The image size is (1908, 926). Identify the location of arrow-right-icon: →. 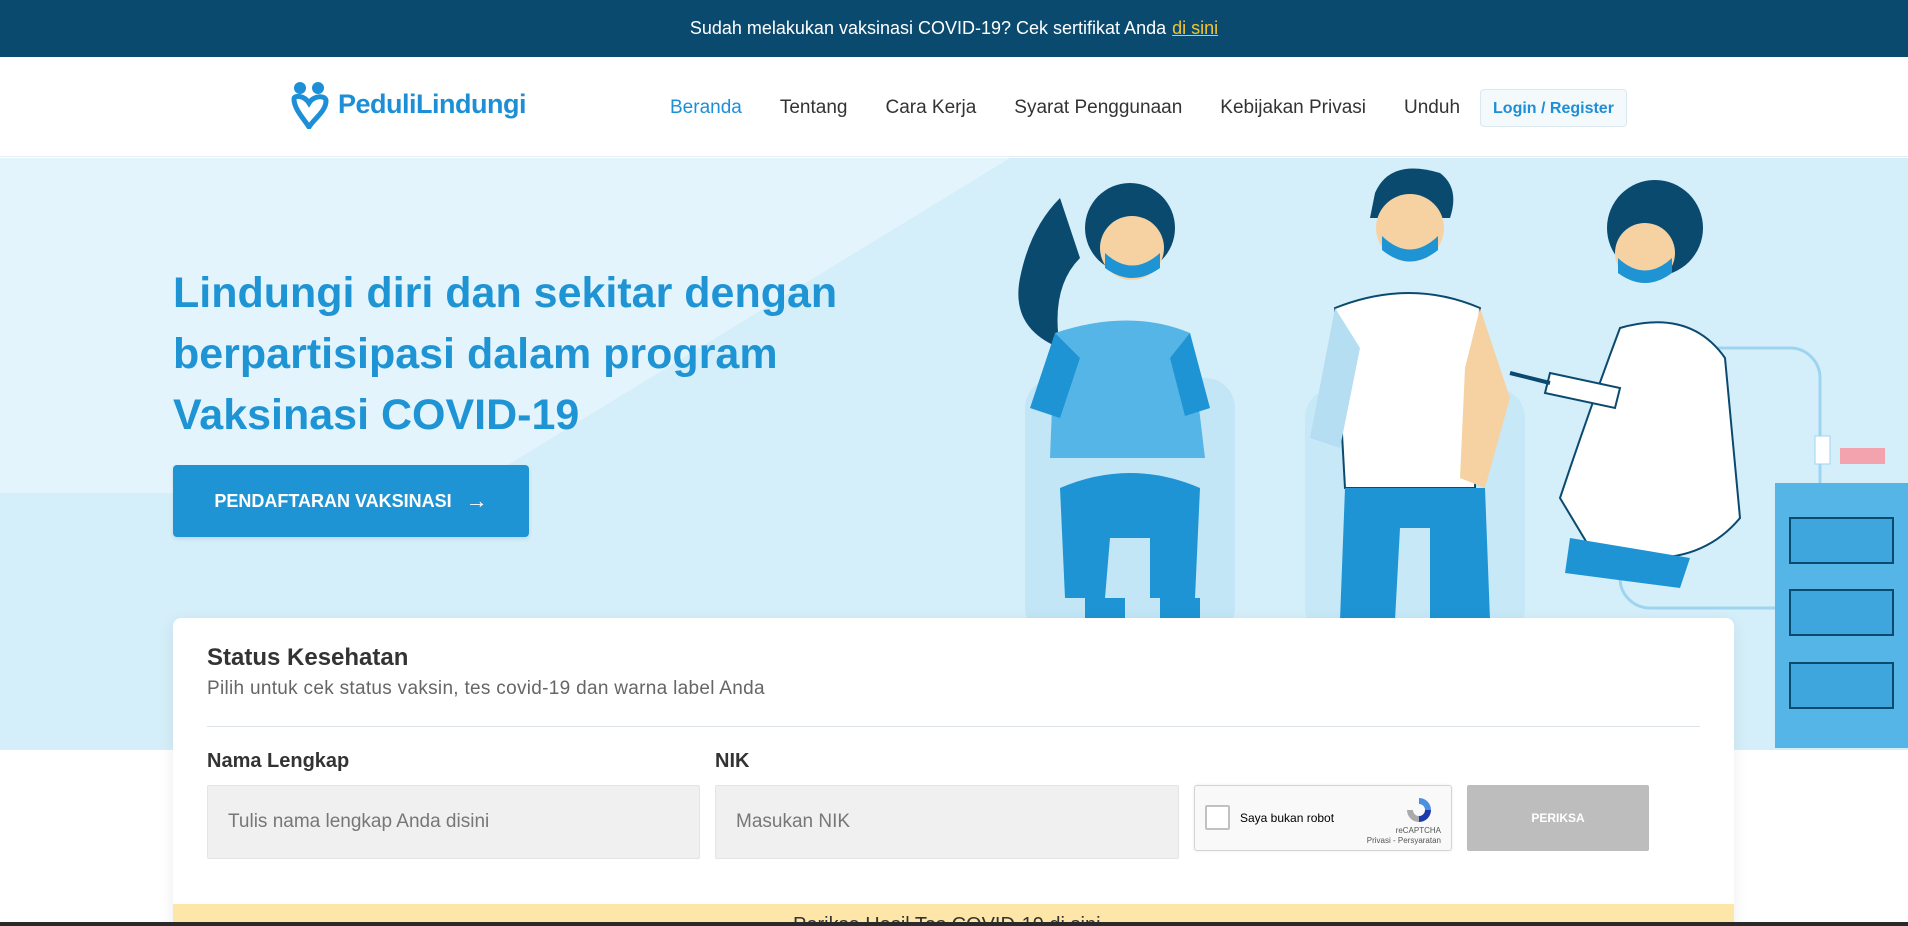
(476, 500).